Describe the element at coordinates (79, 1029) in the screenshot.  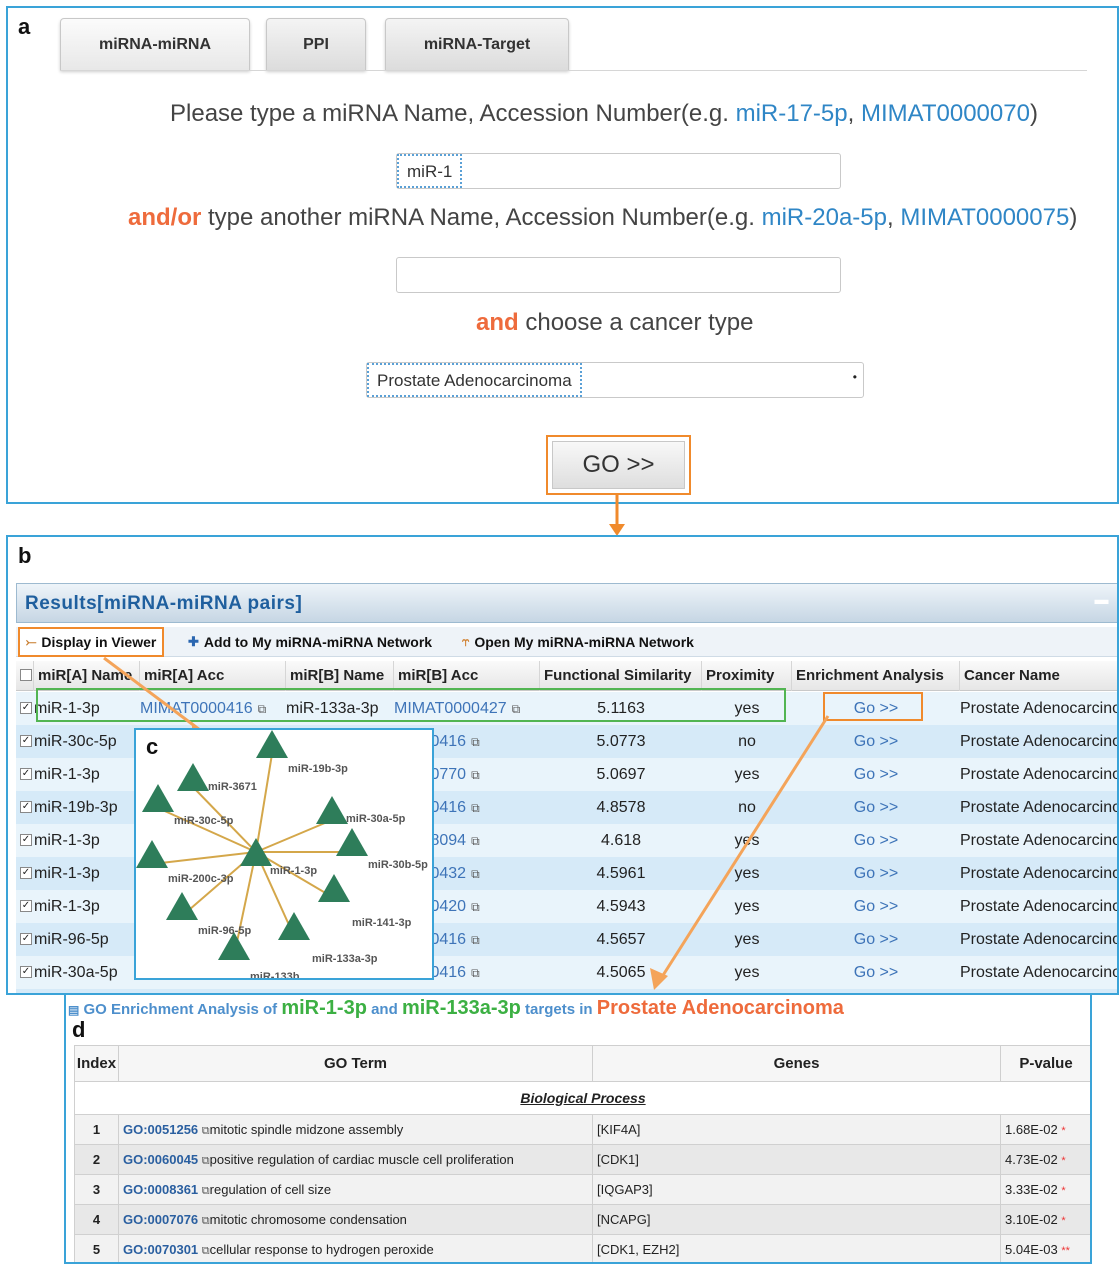
I see `panel-label-d: d` at that location.